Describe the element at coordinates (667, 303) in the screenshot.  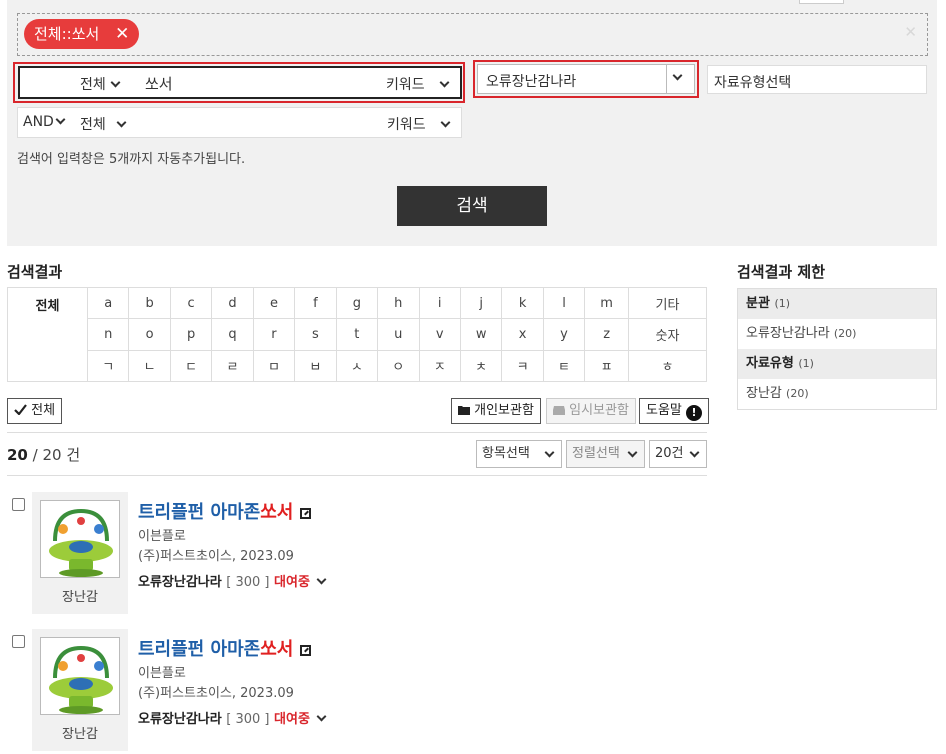
I see `alpha-etc: 기타` at that location.